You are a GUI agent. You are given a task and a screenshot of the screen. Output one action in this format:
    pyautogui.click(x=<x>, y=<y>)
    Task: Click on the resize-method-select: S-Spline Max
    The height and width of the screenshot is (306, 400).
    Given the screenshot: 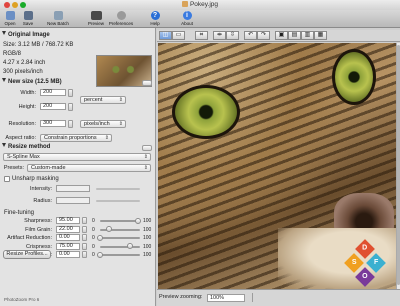 What is the action you would take?
    pyautogui.click(x=77, y=157)
    